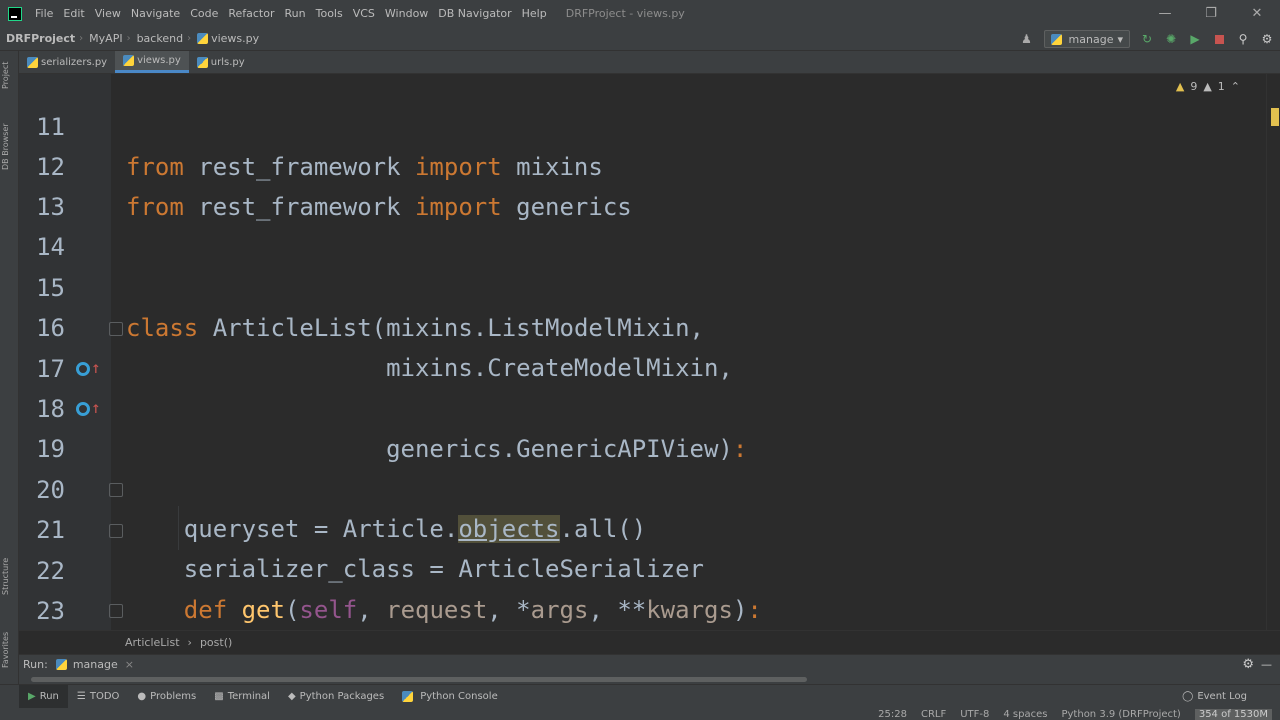  Describe the element at coordinates (406, 13) in the screenshot. I see `menu-window: Window` at that location.